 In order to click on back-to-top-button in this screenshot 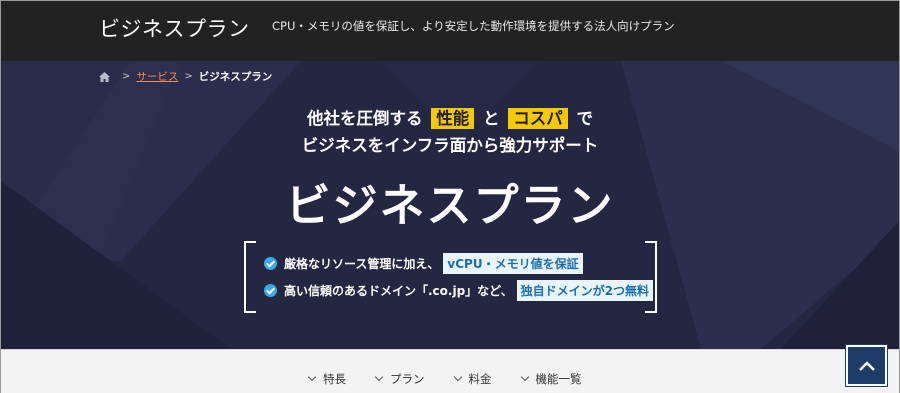, I will do `click(866, 365)`.